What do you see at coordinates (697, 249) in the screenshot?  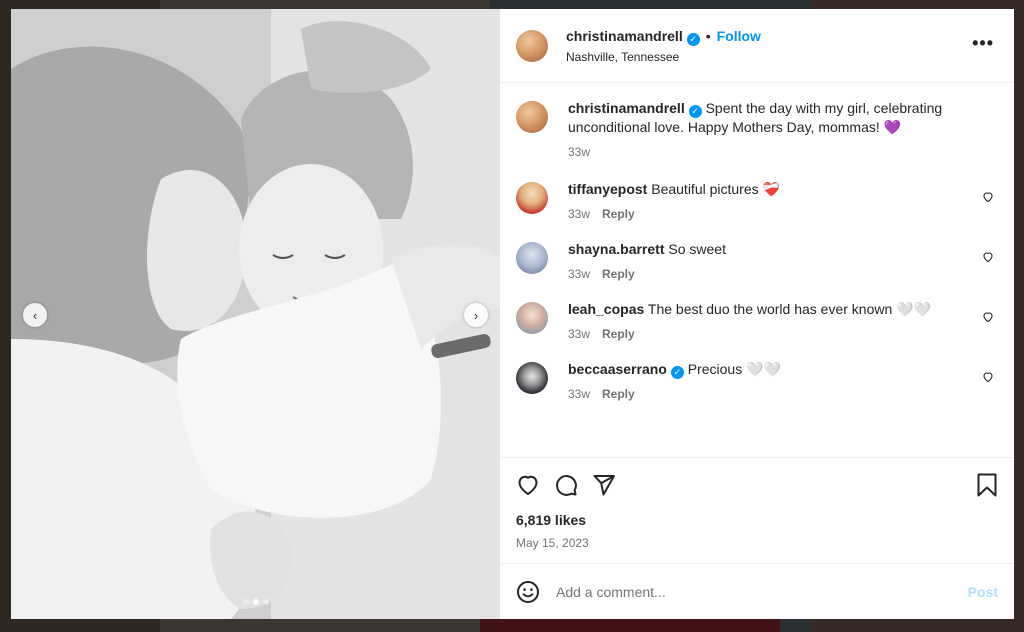 I see `comment-text: So sweet` at bounding box center [697, 249].